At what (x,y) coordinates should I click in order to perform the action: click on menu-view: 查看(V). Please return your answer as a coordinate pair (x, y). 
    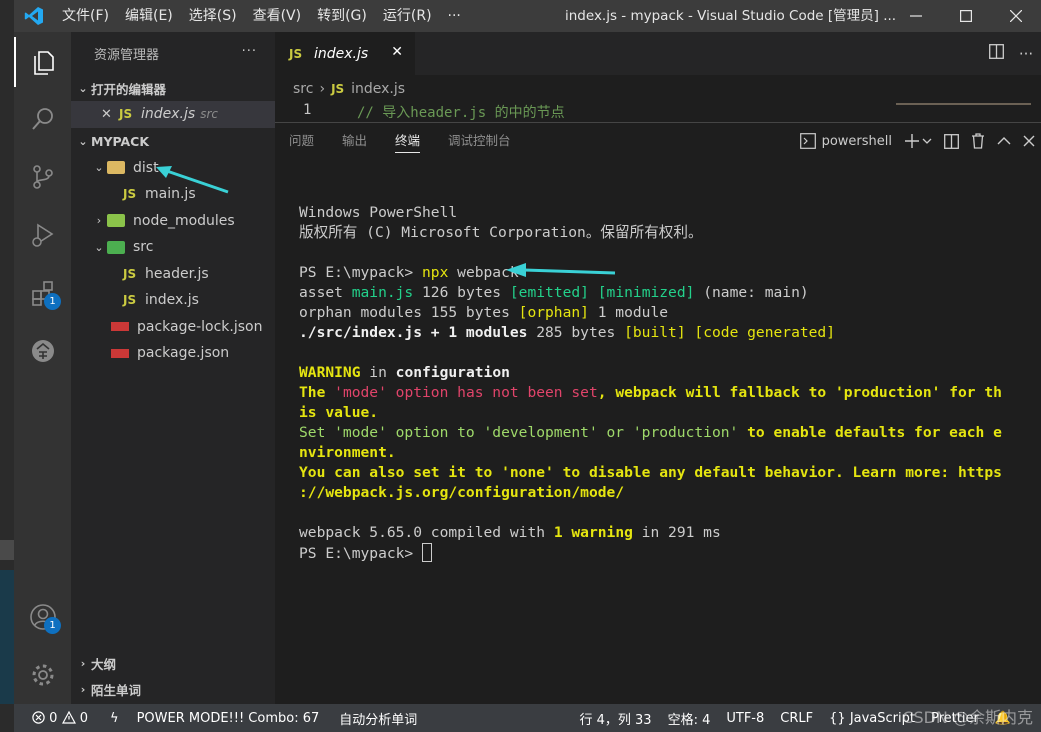
    Looking at the image, I should click on (277, 16).